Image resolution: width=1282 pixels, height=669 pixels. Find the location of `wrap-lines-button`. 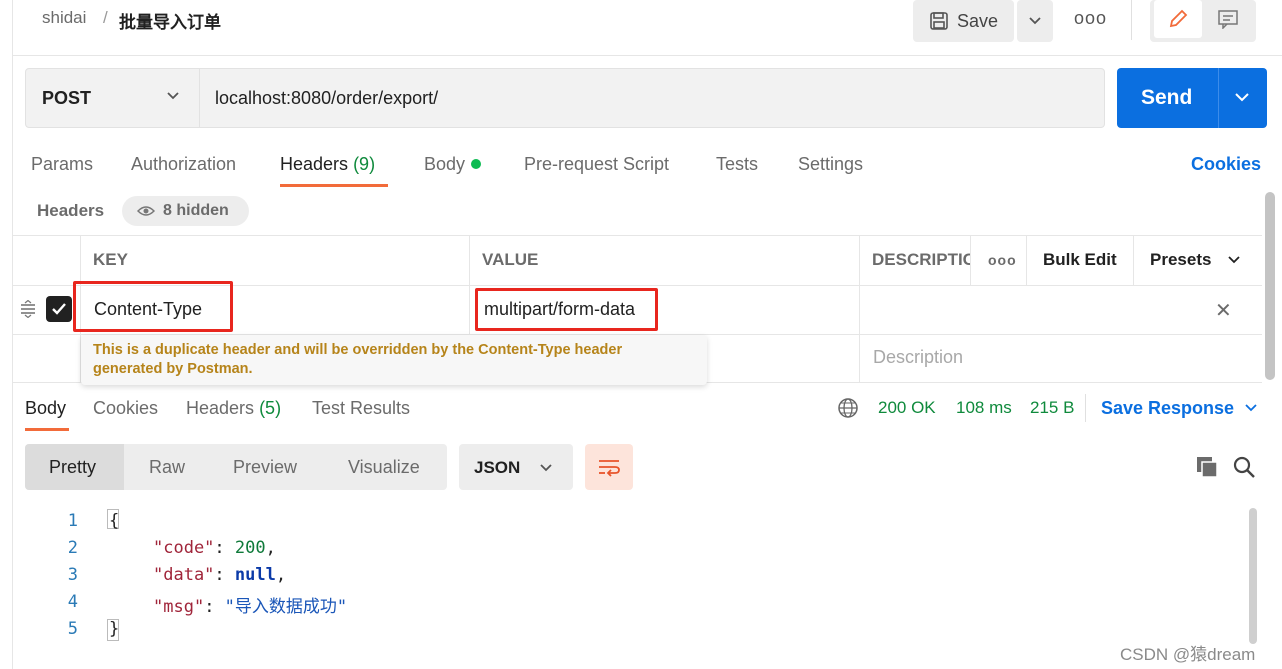

wrap-lines-button is located at coordinates (609, 467).